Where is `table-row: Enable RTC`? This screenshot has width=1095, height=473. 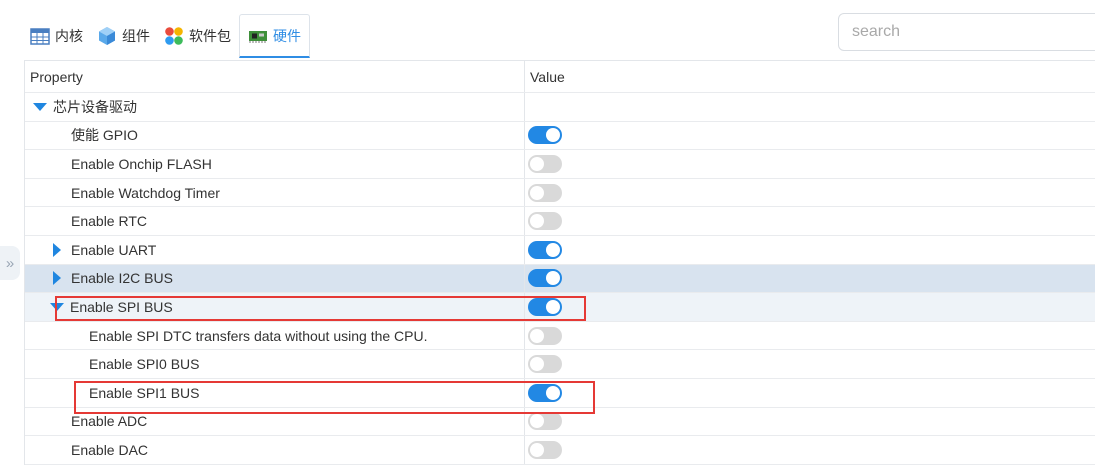
table-row: Enable RTC is located at coordinates (560, 221).